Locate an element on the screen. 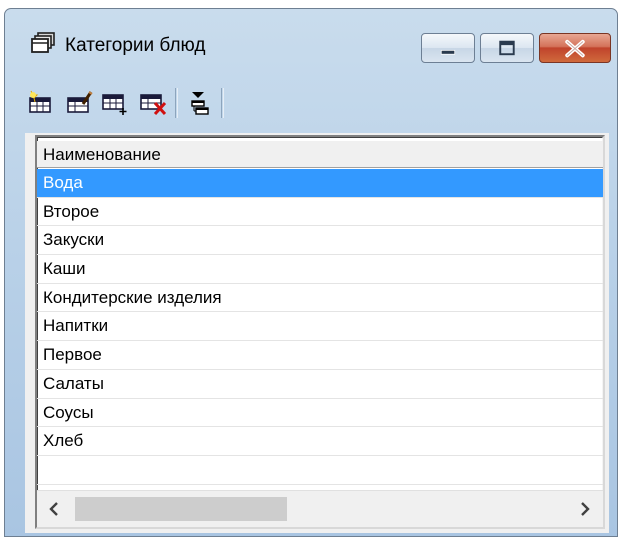 Image resolution: width=622 pixels, height=539 pixels. table-row: Кондитерские изделия is located at coordinates (320, 298).